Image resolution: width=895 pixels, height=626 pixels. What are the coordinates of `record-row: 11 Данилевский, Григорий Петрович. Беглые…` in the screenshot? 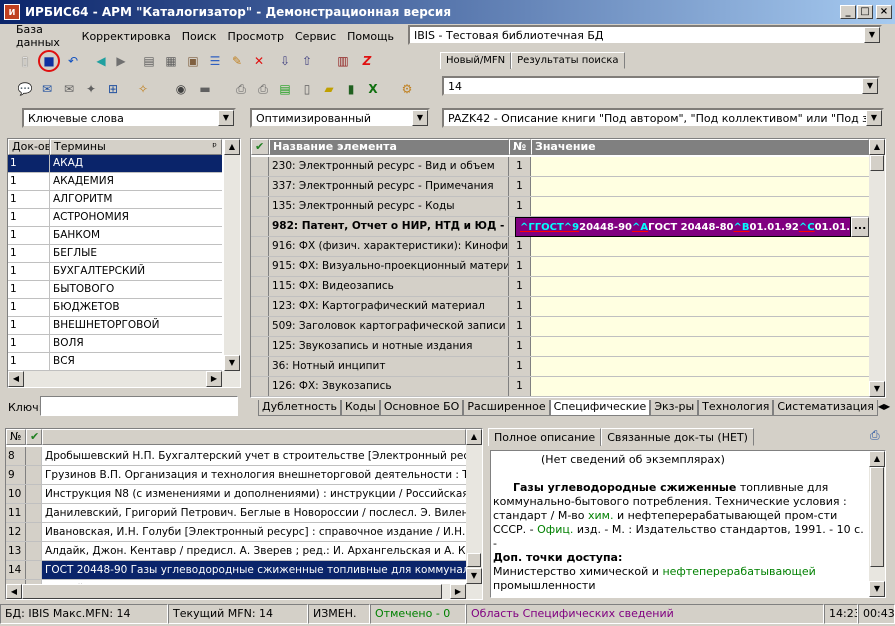 It's located at (236, 513).